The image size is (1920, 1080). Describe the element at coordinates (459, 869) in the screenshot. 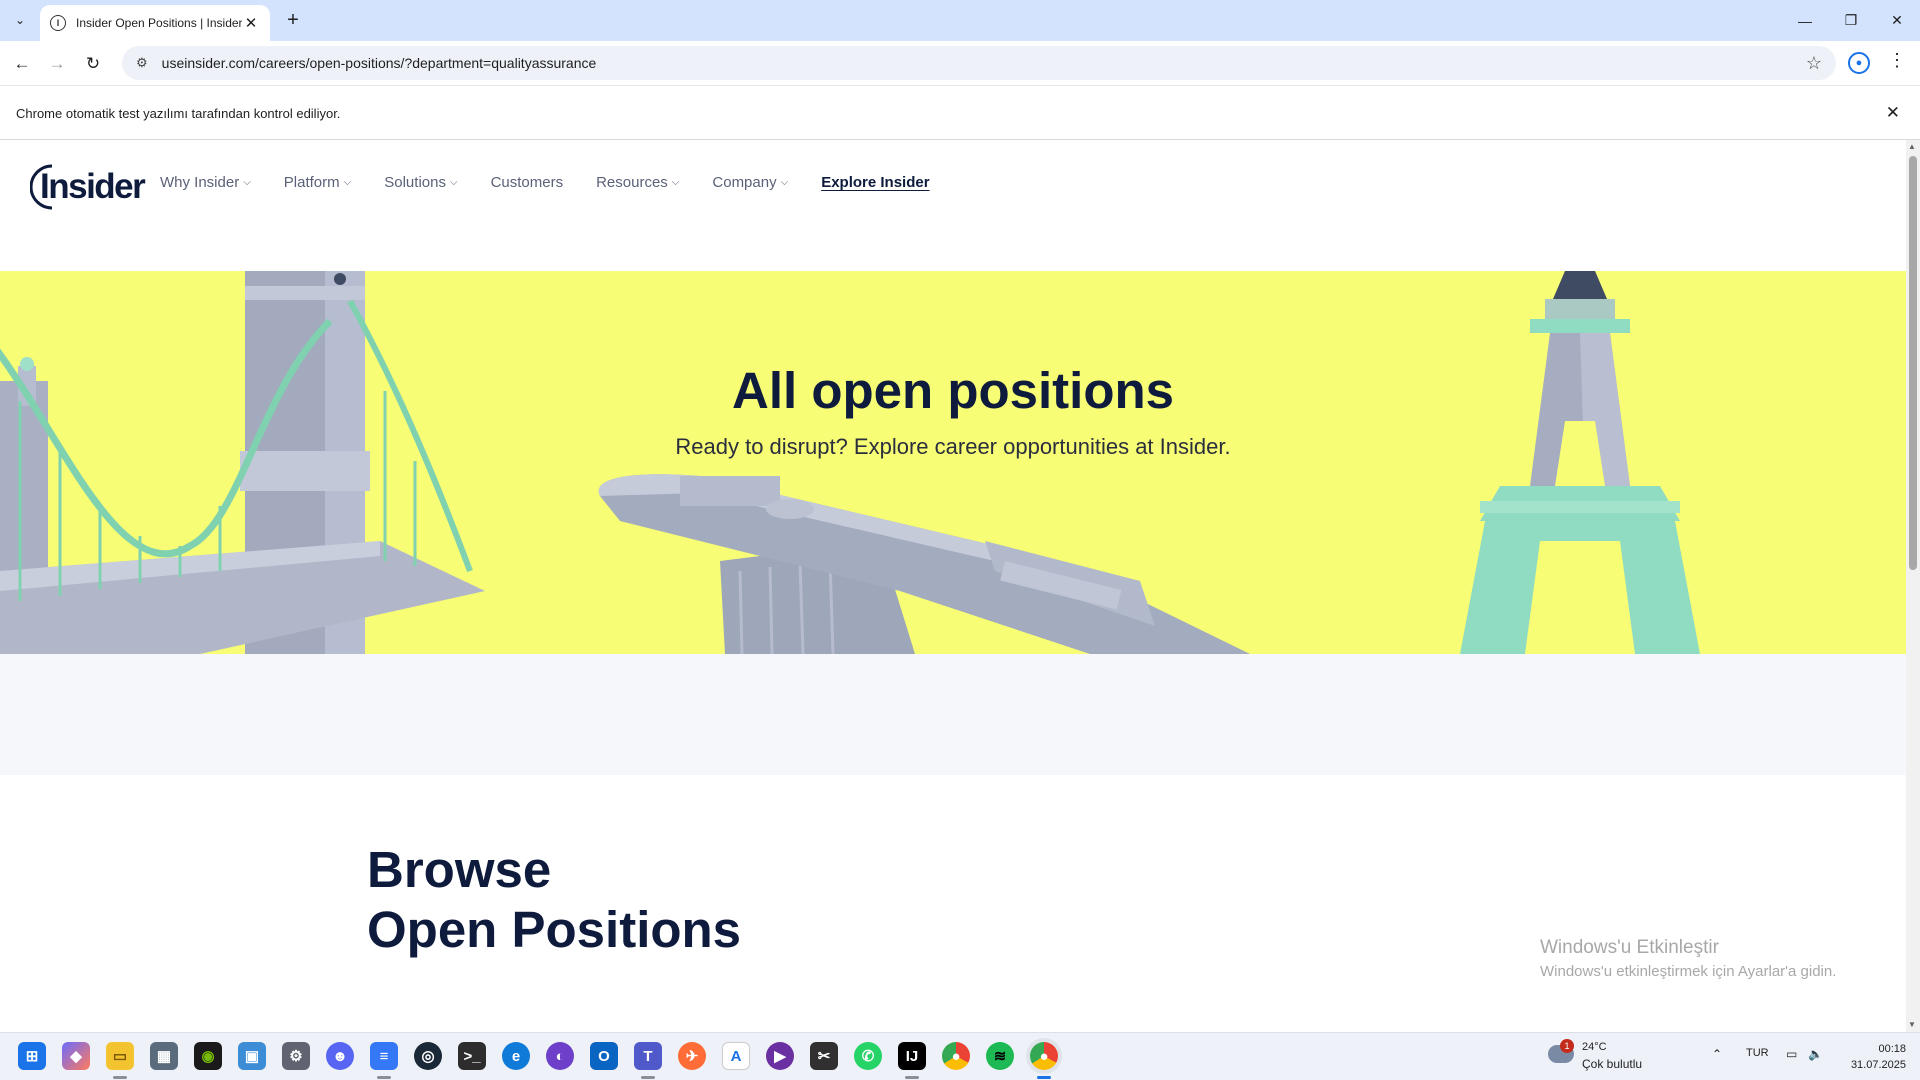

I see `browse-line-1: Browse` at that location.